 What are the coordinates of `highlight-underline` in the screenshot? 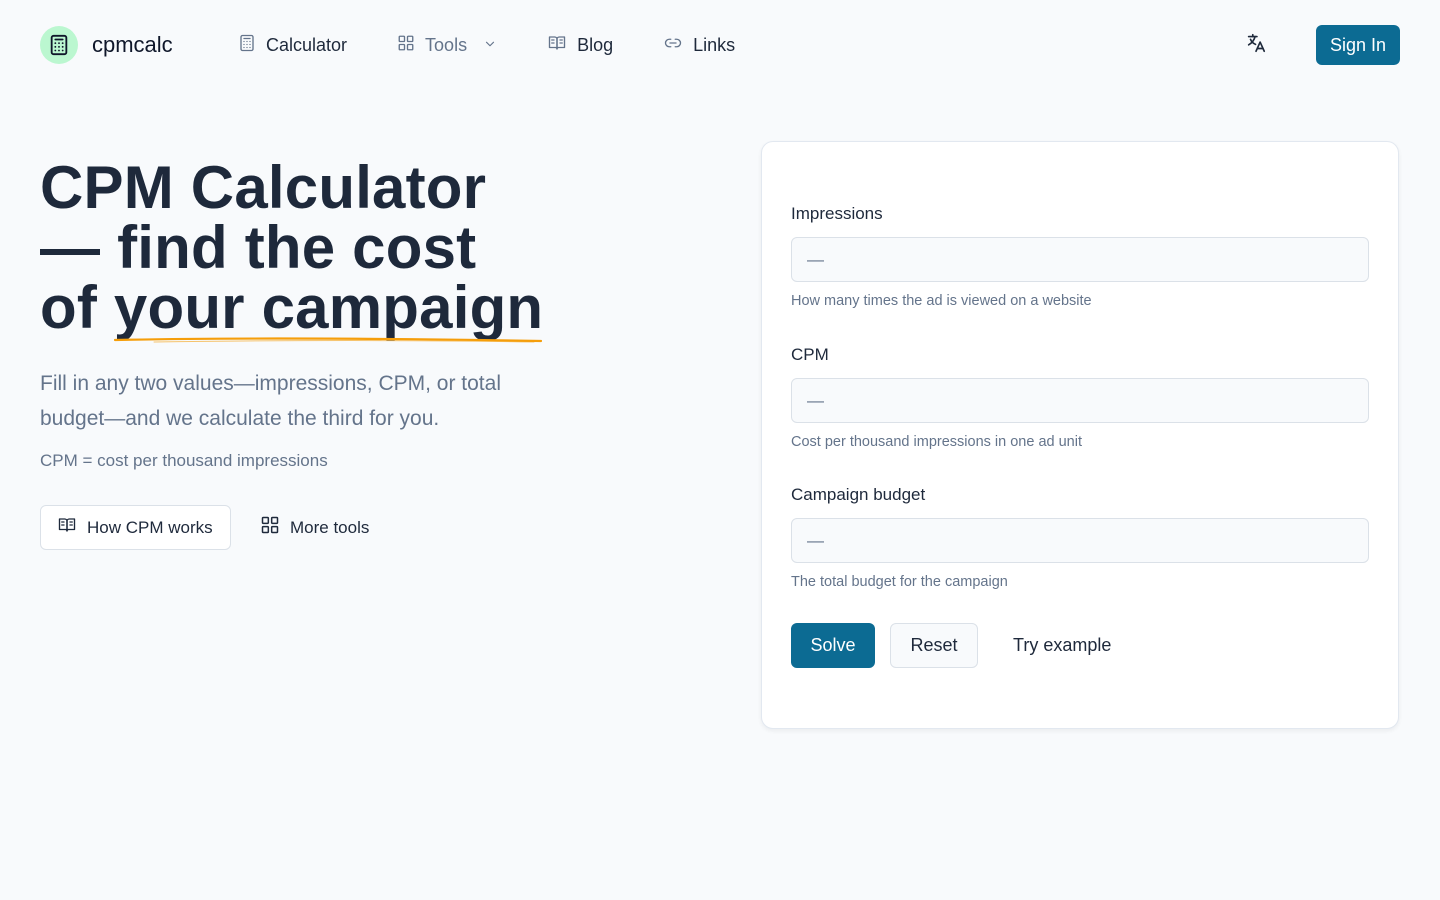 It's located at (327, 340).